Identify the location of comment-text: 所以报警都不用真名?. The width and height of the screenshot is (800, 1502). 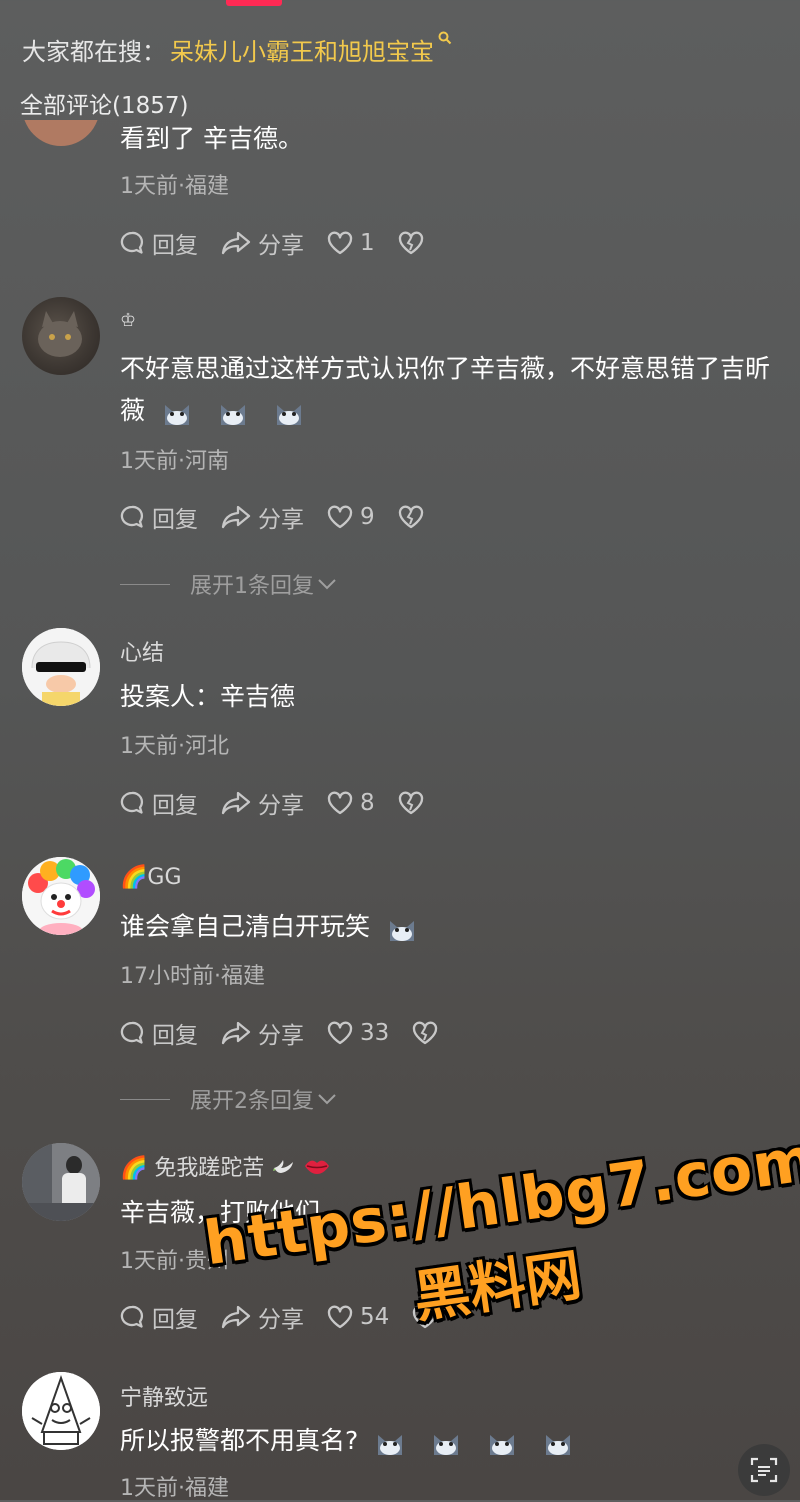
(455, 1441).